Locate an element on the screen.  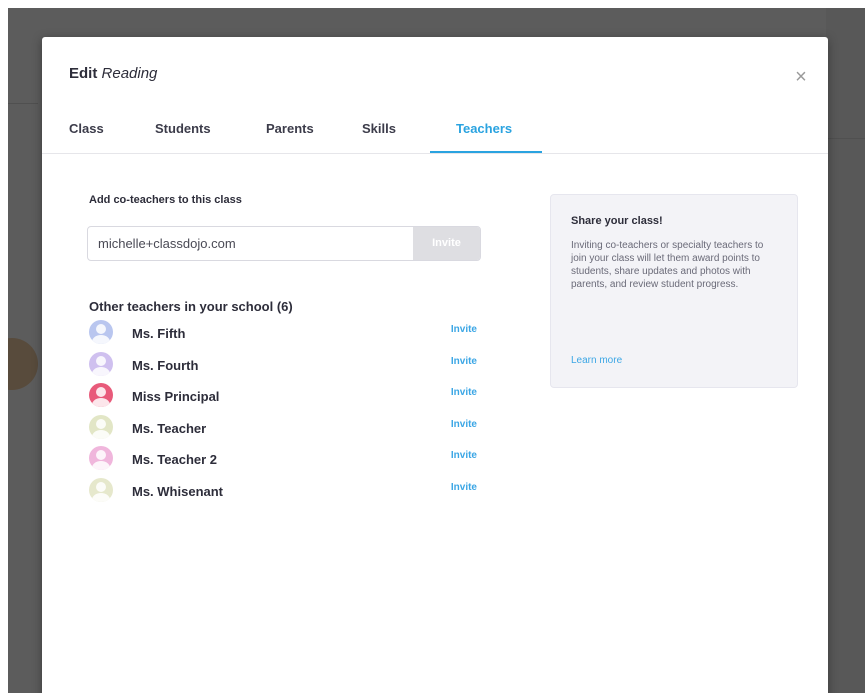
teacher-name: Ms. Fifth is located at coordinates (159, 333).